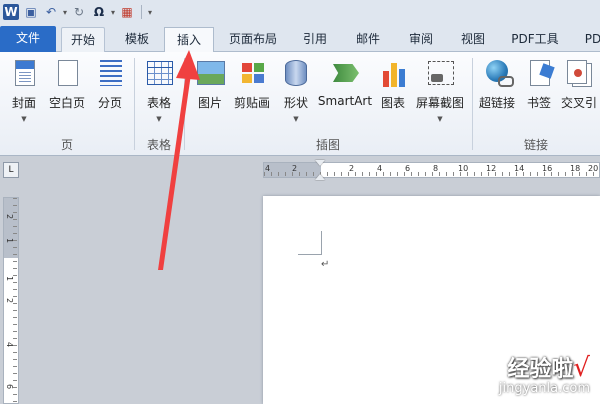  I want to click on smartart-icon, so click(345, 73).